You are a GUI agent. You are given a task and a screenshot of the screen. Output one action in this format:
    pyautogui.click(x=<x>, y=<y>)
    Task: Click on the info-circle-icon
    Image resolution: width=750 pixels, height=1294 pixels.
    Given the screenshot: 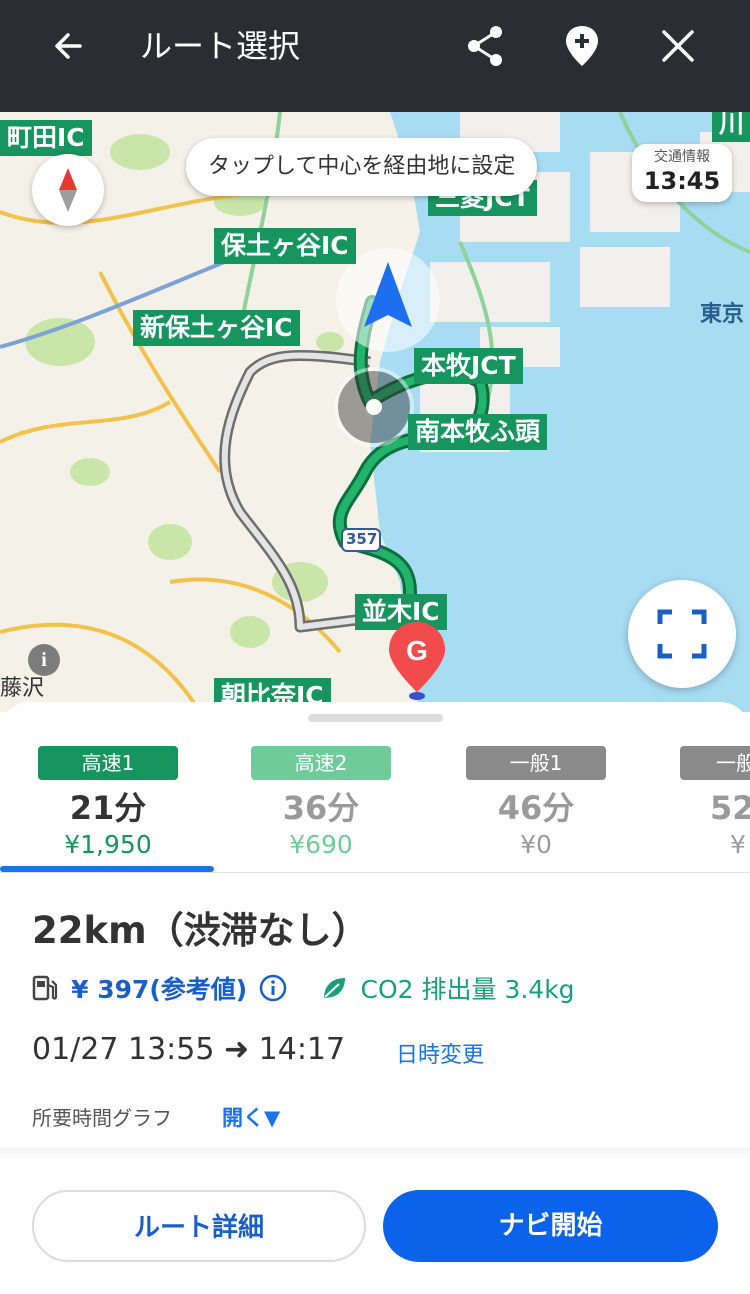 What is the action you would take?
    pyautogui.click(x=273, y=988)
    